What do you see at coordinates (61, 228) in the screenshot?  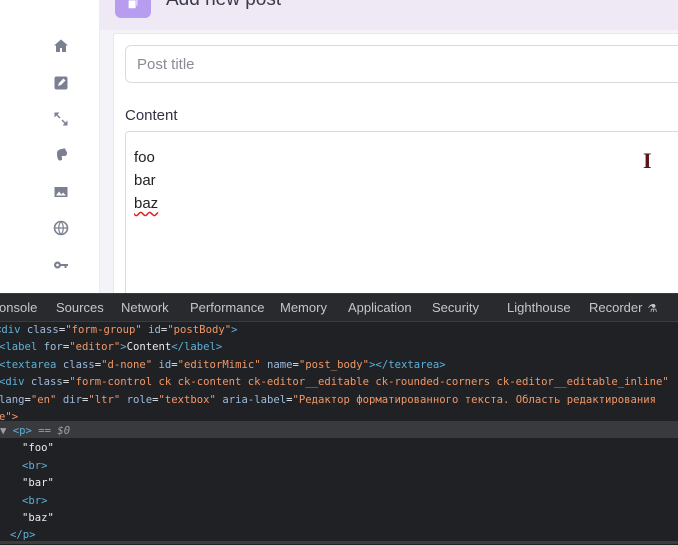 I see `globe-icon` at bounding box center [61, 228].